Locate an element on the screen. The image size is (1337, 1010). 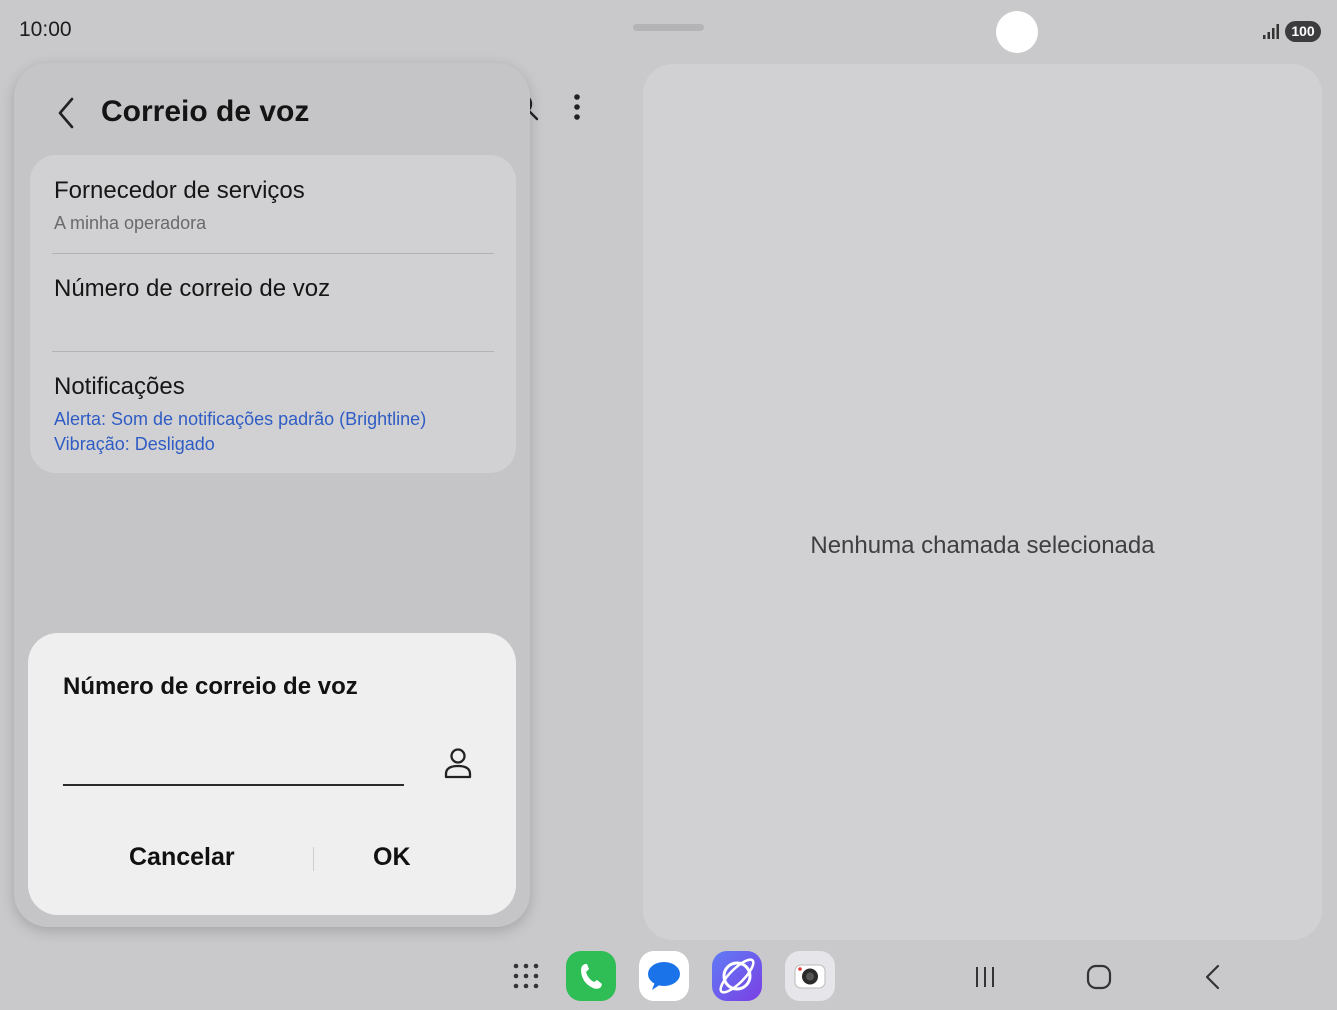
camera-app-icon is located at coordinates (810, 976).